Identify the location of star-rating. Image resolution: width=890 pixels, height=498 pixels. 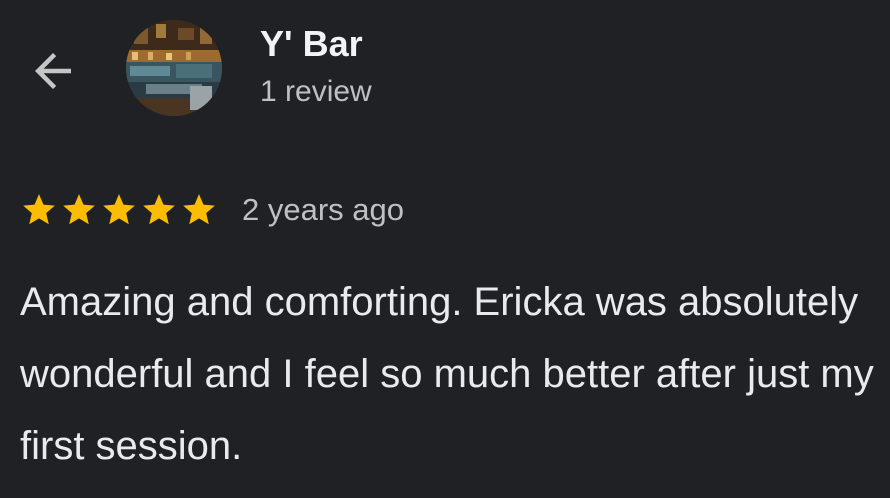
(120, 210).